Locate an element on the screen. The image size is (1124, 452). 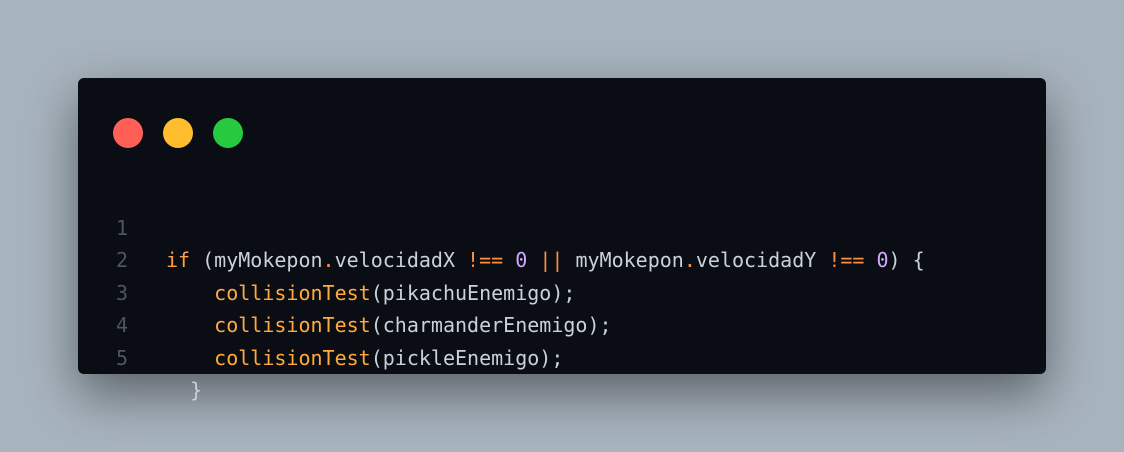
maximize-dot-icon is located at coordinates (228, 133).